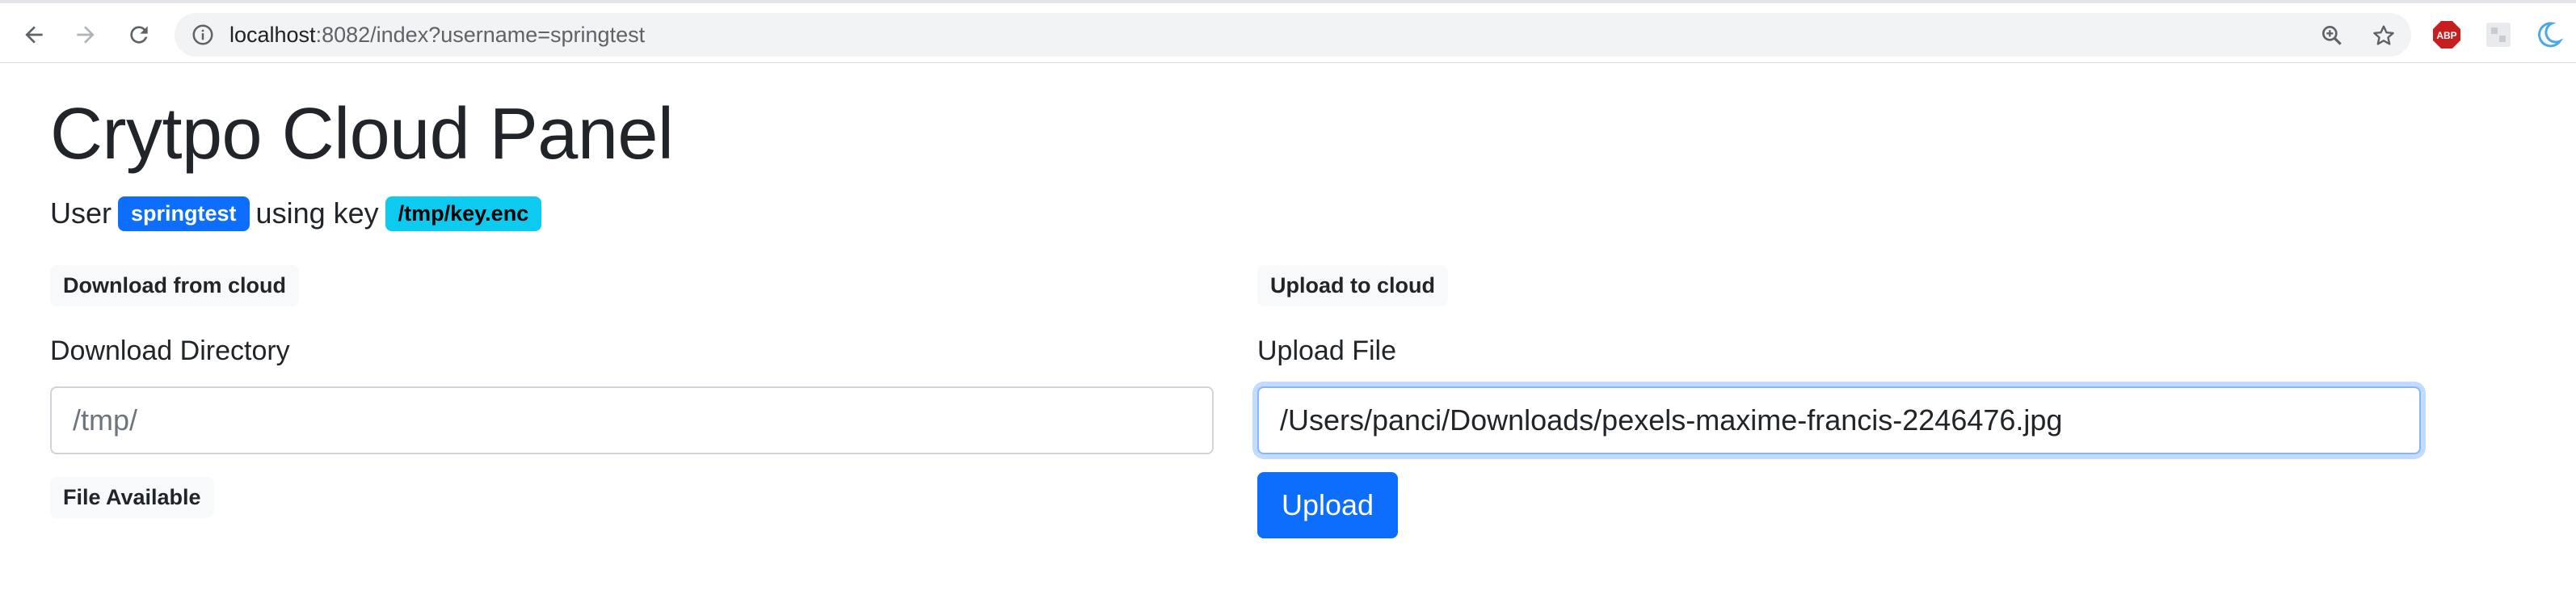  I want to click on upload-file-input, so click(1839, 420).